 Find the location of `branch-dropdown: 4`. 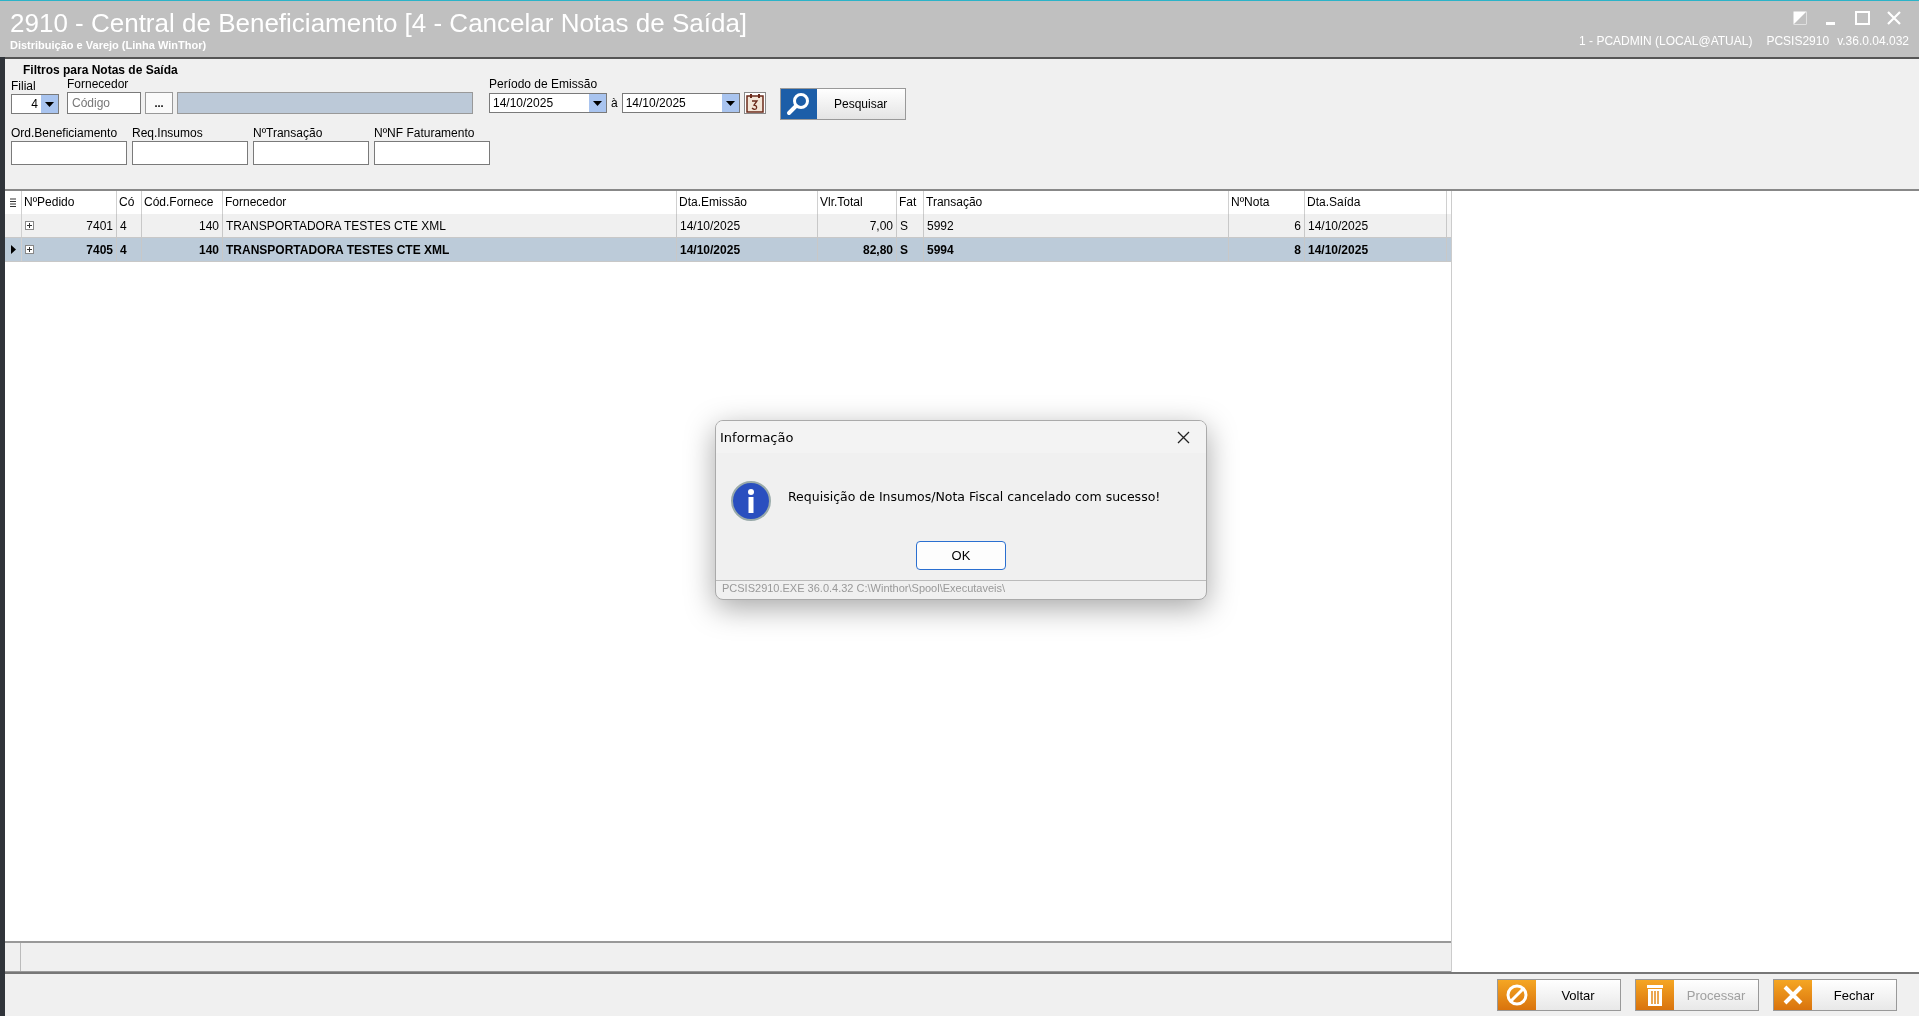

branch-dropdown: 4 is located at coordinates (35, 104).